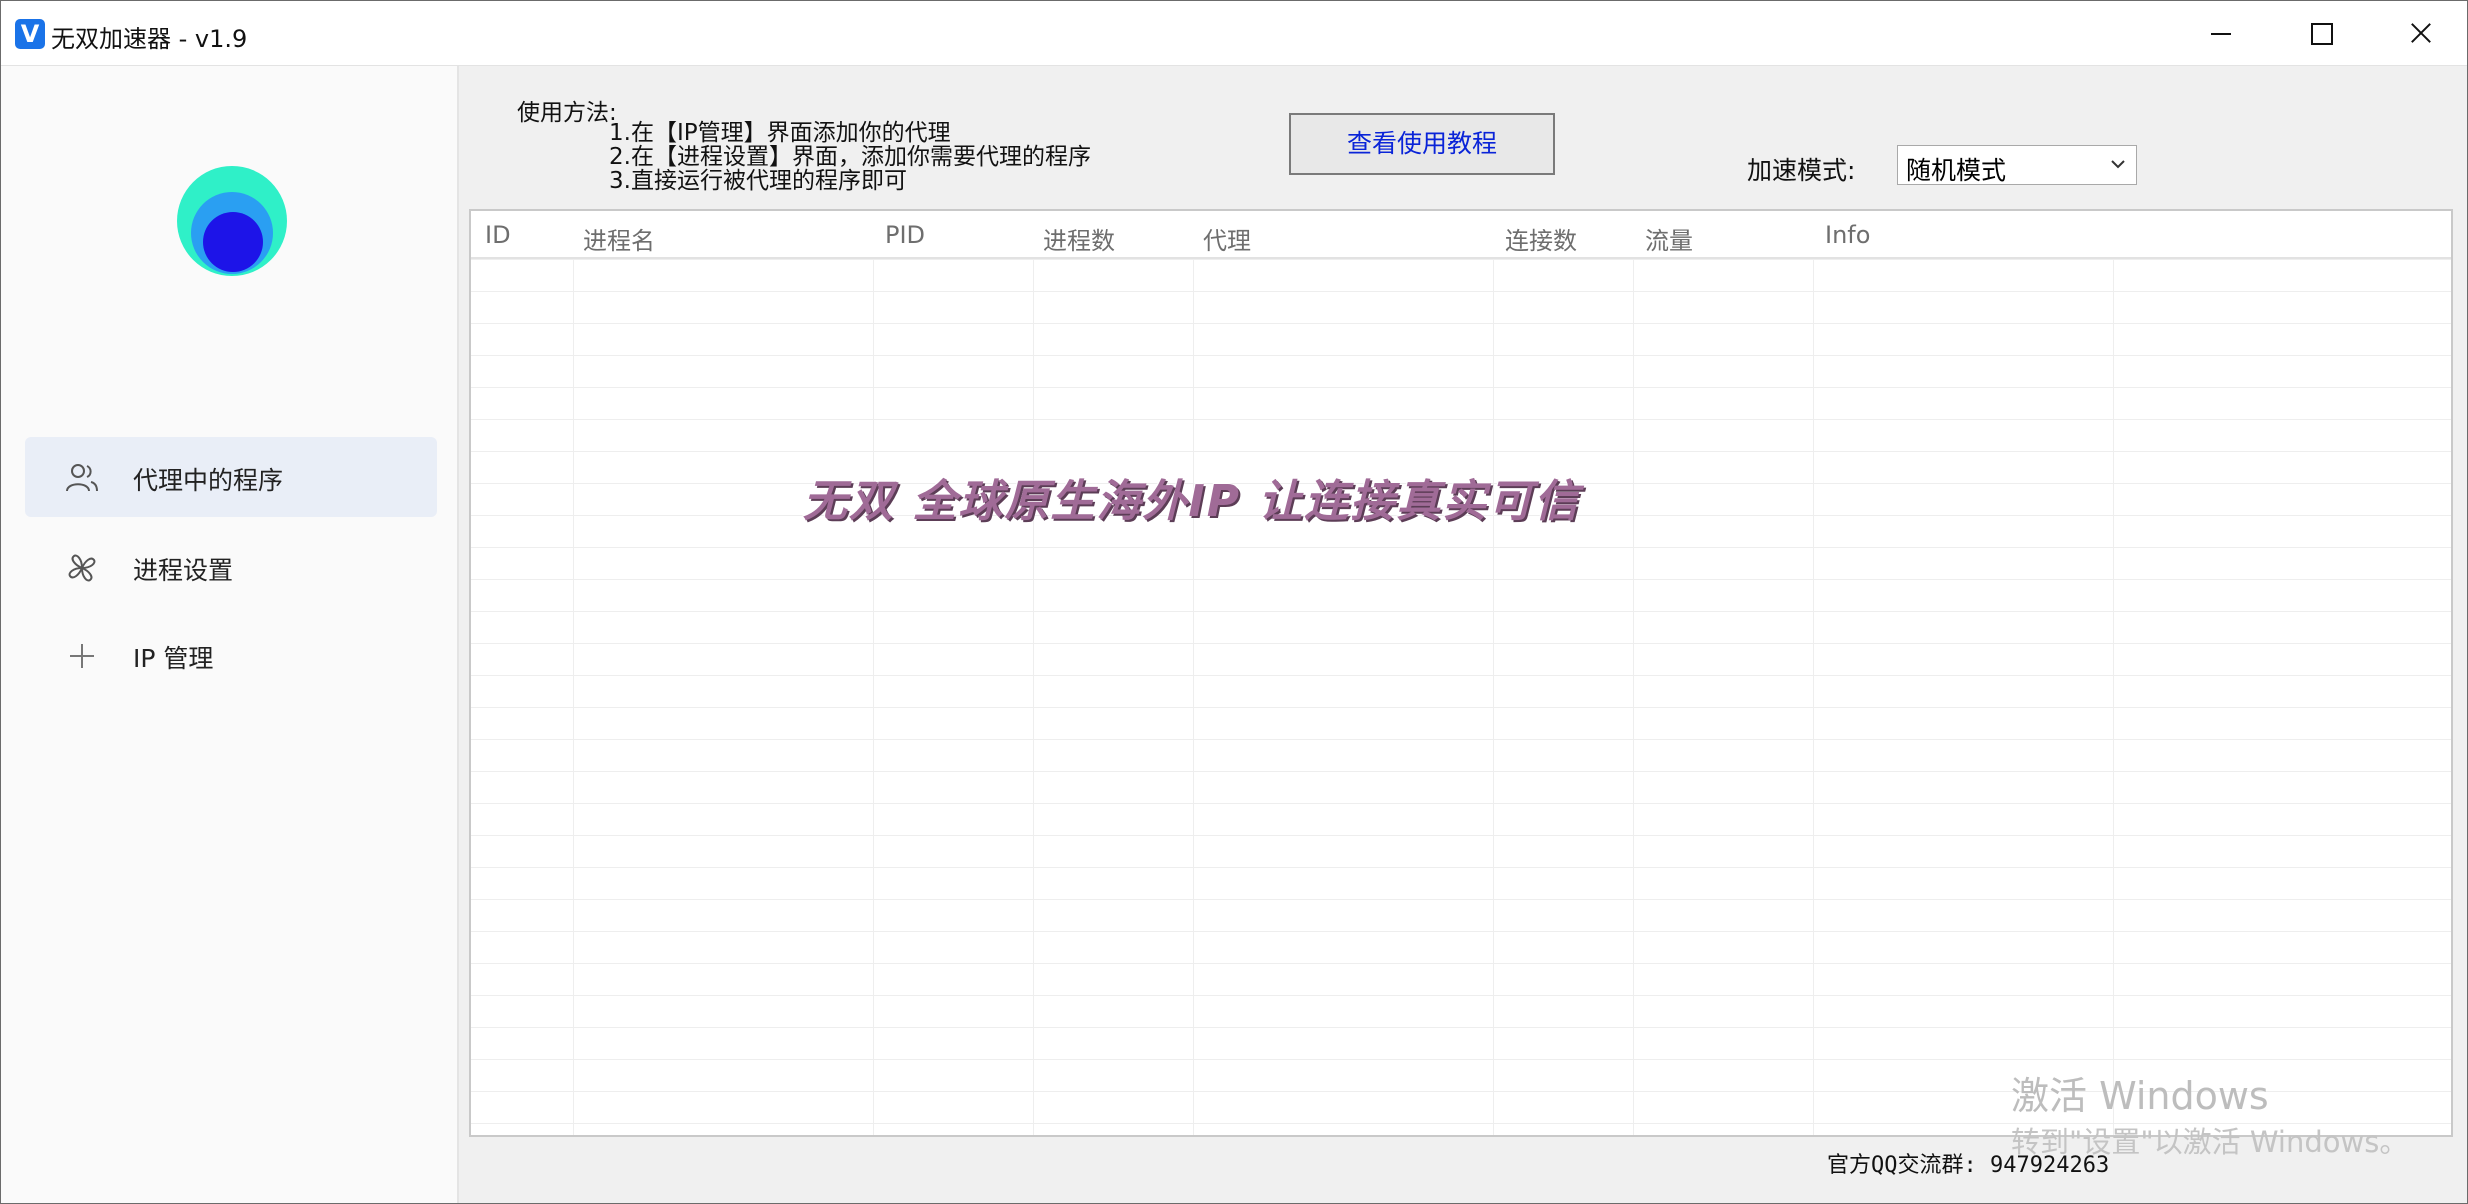  Describe the element at coordinates (498, 235) in the screenshot. I see `column-header-id: ID` at that location.